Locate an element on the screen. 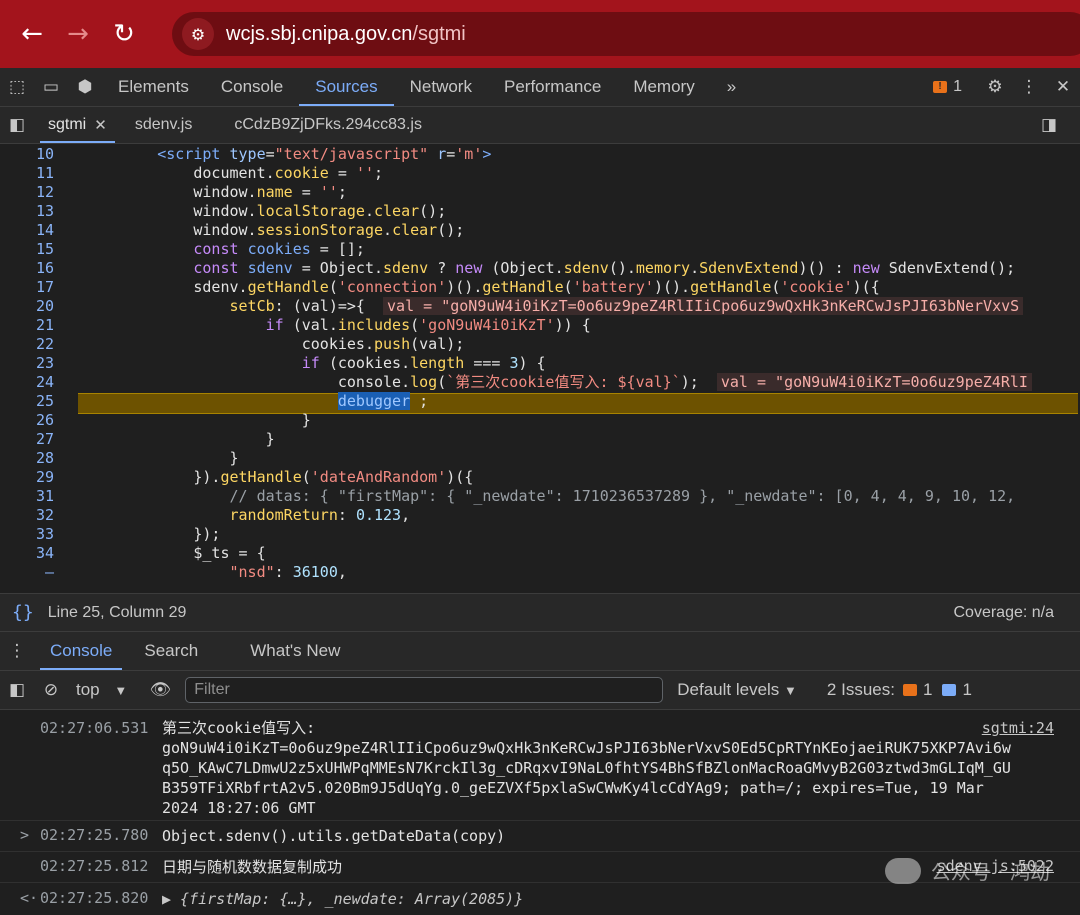 The width and height of the screenshot is (1080, 915). context-selector: top ▼ is located at coordinates (101, 690).